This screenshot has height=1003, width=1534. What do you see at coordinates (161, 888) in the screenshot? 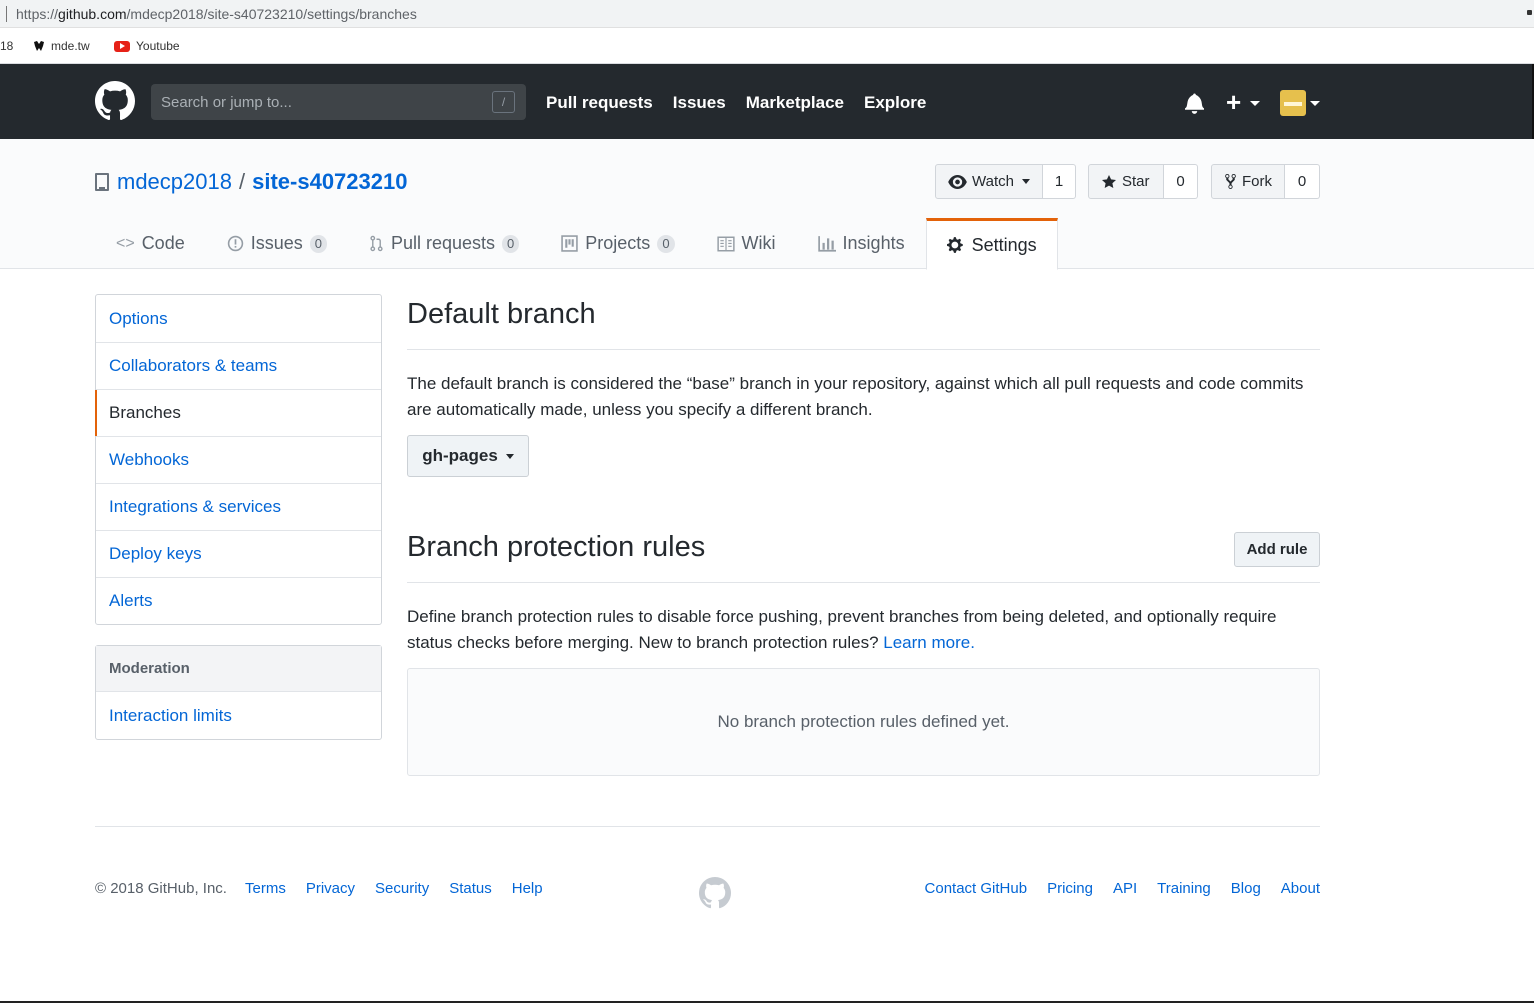
I see `footer-copyright: © 2018 GitHub, Inc.` at bounding box center [161, 888].